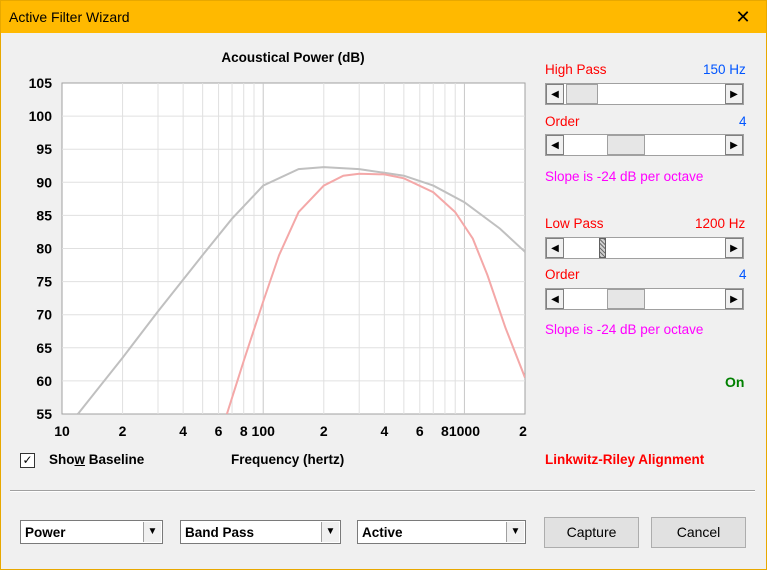 Image resolution: width=767 pixels, height=570 pixels. I want to click on high-pass-order-slider: ◀ ▶, so click(644, 145).